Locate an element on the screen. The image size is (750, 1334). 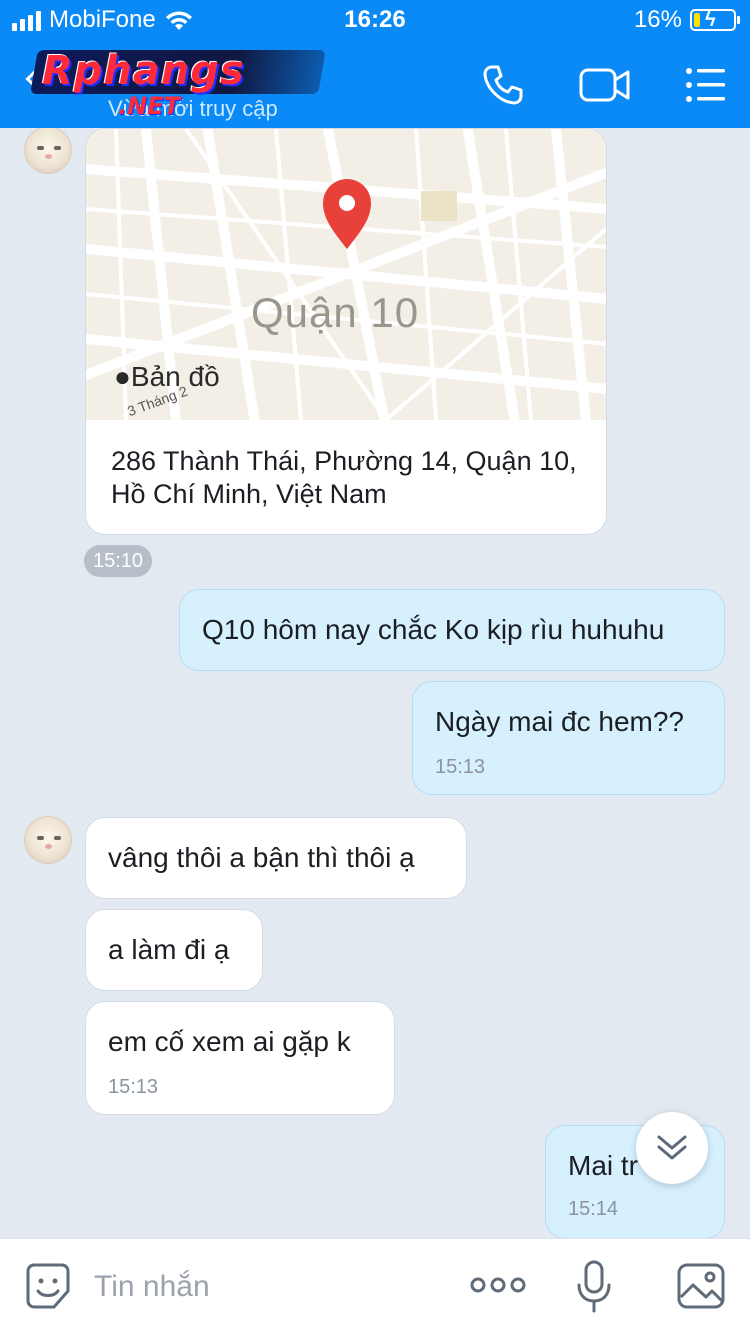
sent-message: Q10 hôm nay chắc Ko kịp rìu huhuhu is located at coordinates (452, 630).